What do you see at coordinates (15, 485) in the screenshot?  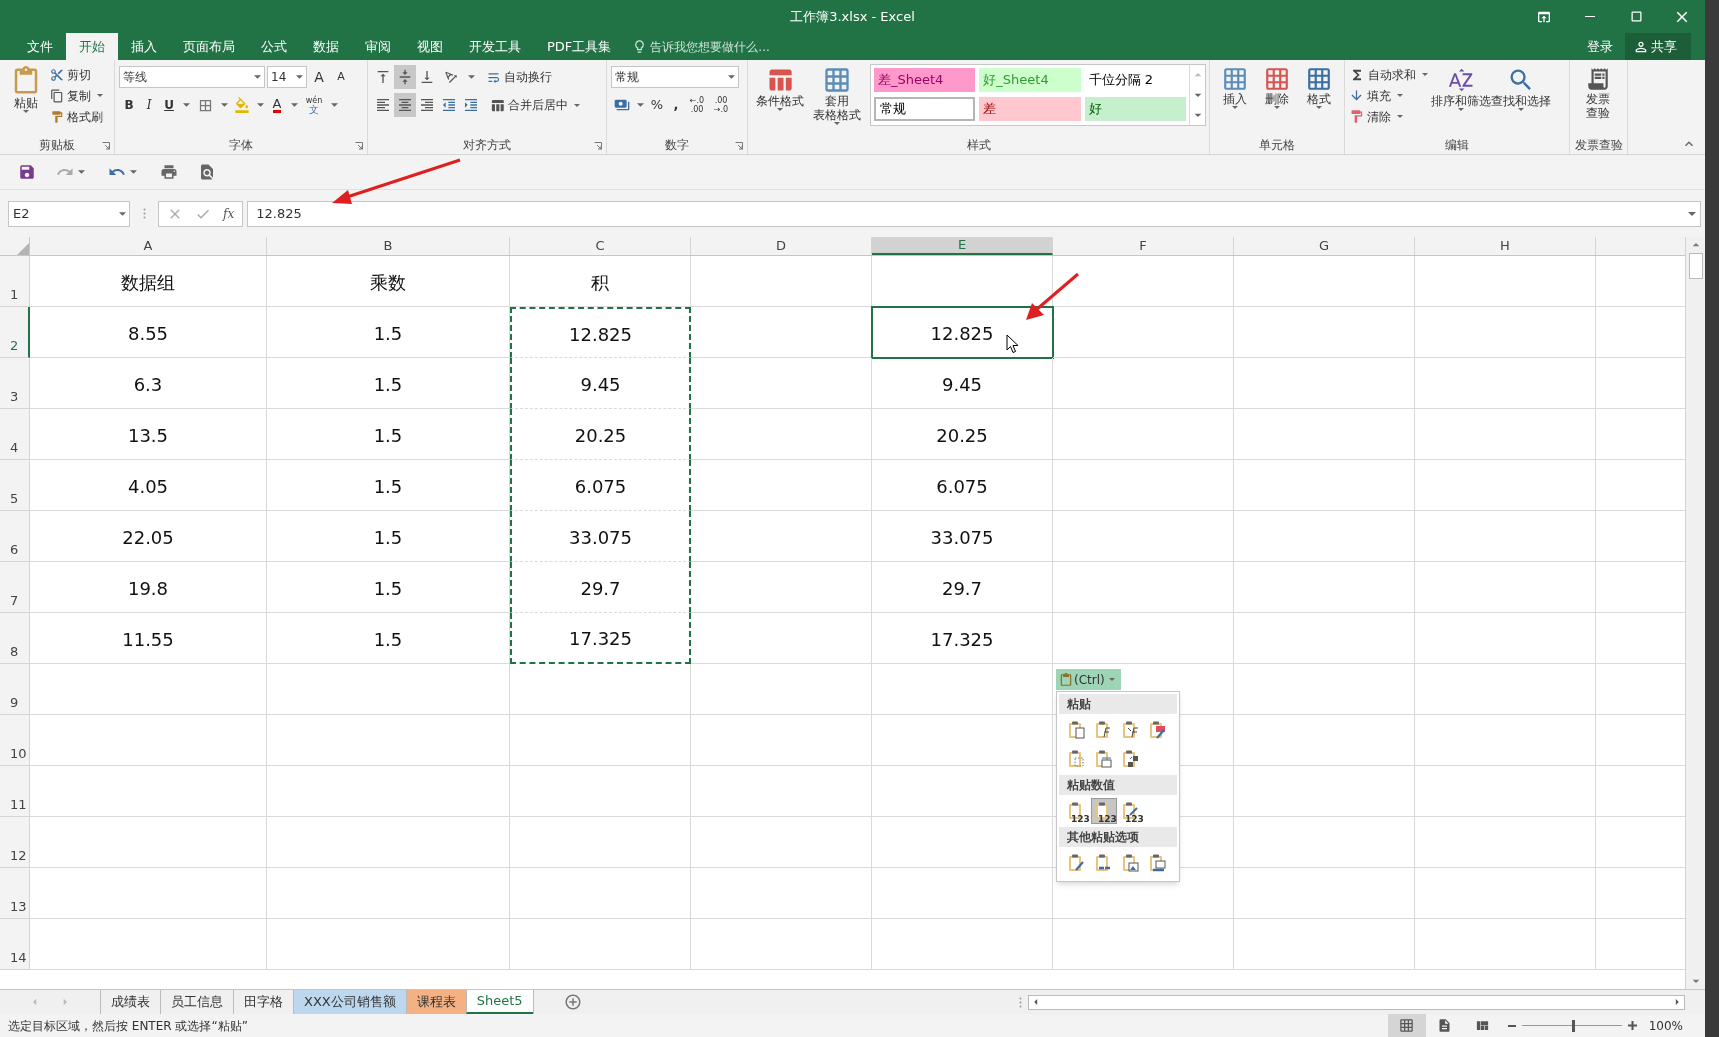 I see `row-header: 5` at bounding box center [15, 485].